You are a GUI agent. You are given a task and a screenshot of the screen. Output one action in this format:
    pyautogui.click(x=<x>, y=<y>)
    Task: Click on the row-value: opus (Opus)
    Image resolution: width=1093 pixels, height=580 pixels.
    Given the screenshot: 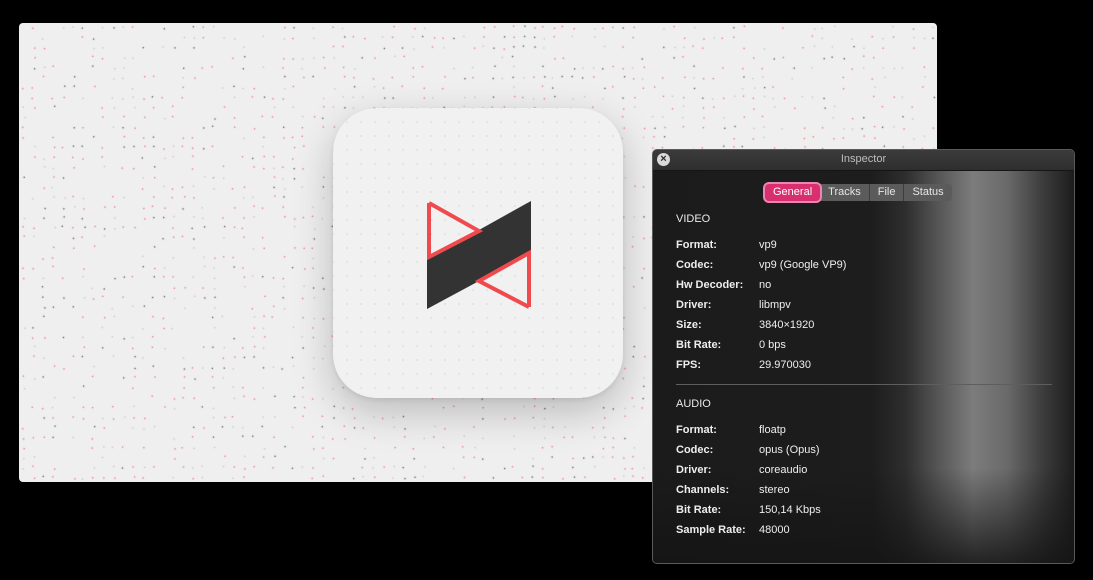 What is the action you would take?
    pyautogui.click(x=789, y=450)
    